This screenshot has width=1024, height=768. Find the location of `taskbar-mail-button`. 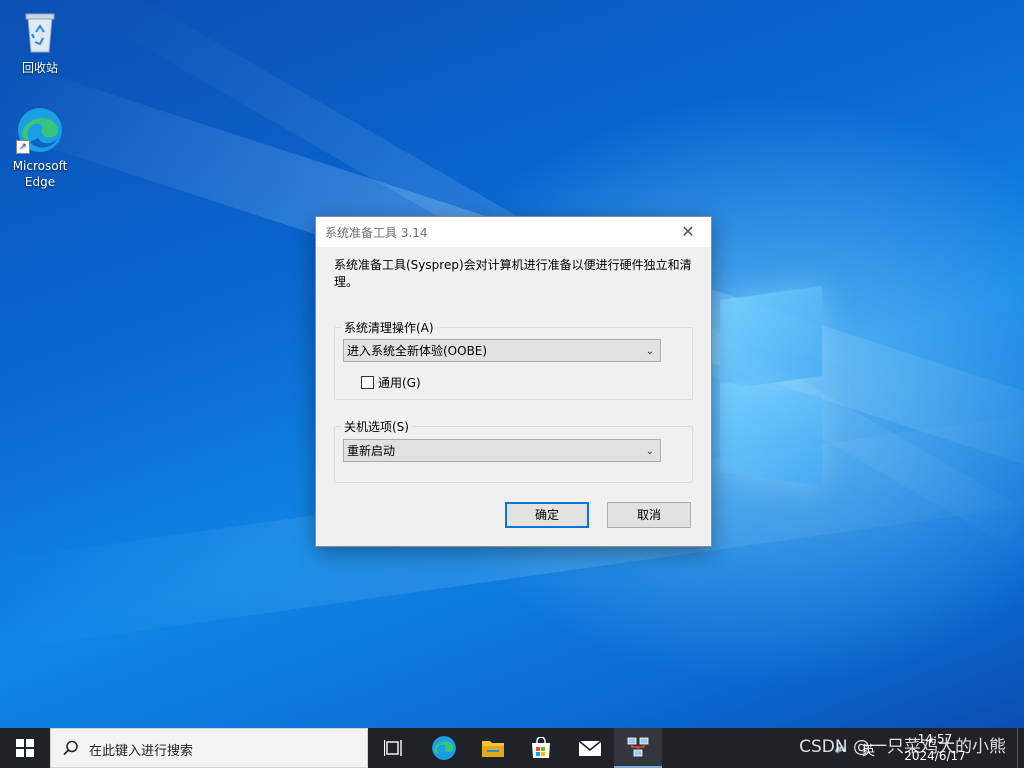

taskbar-mail-button is located at coordinates (590, 748).